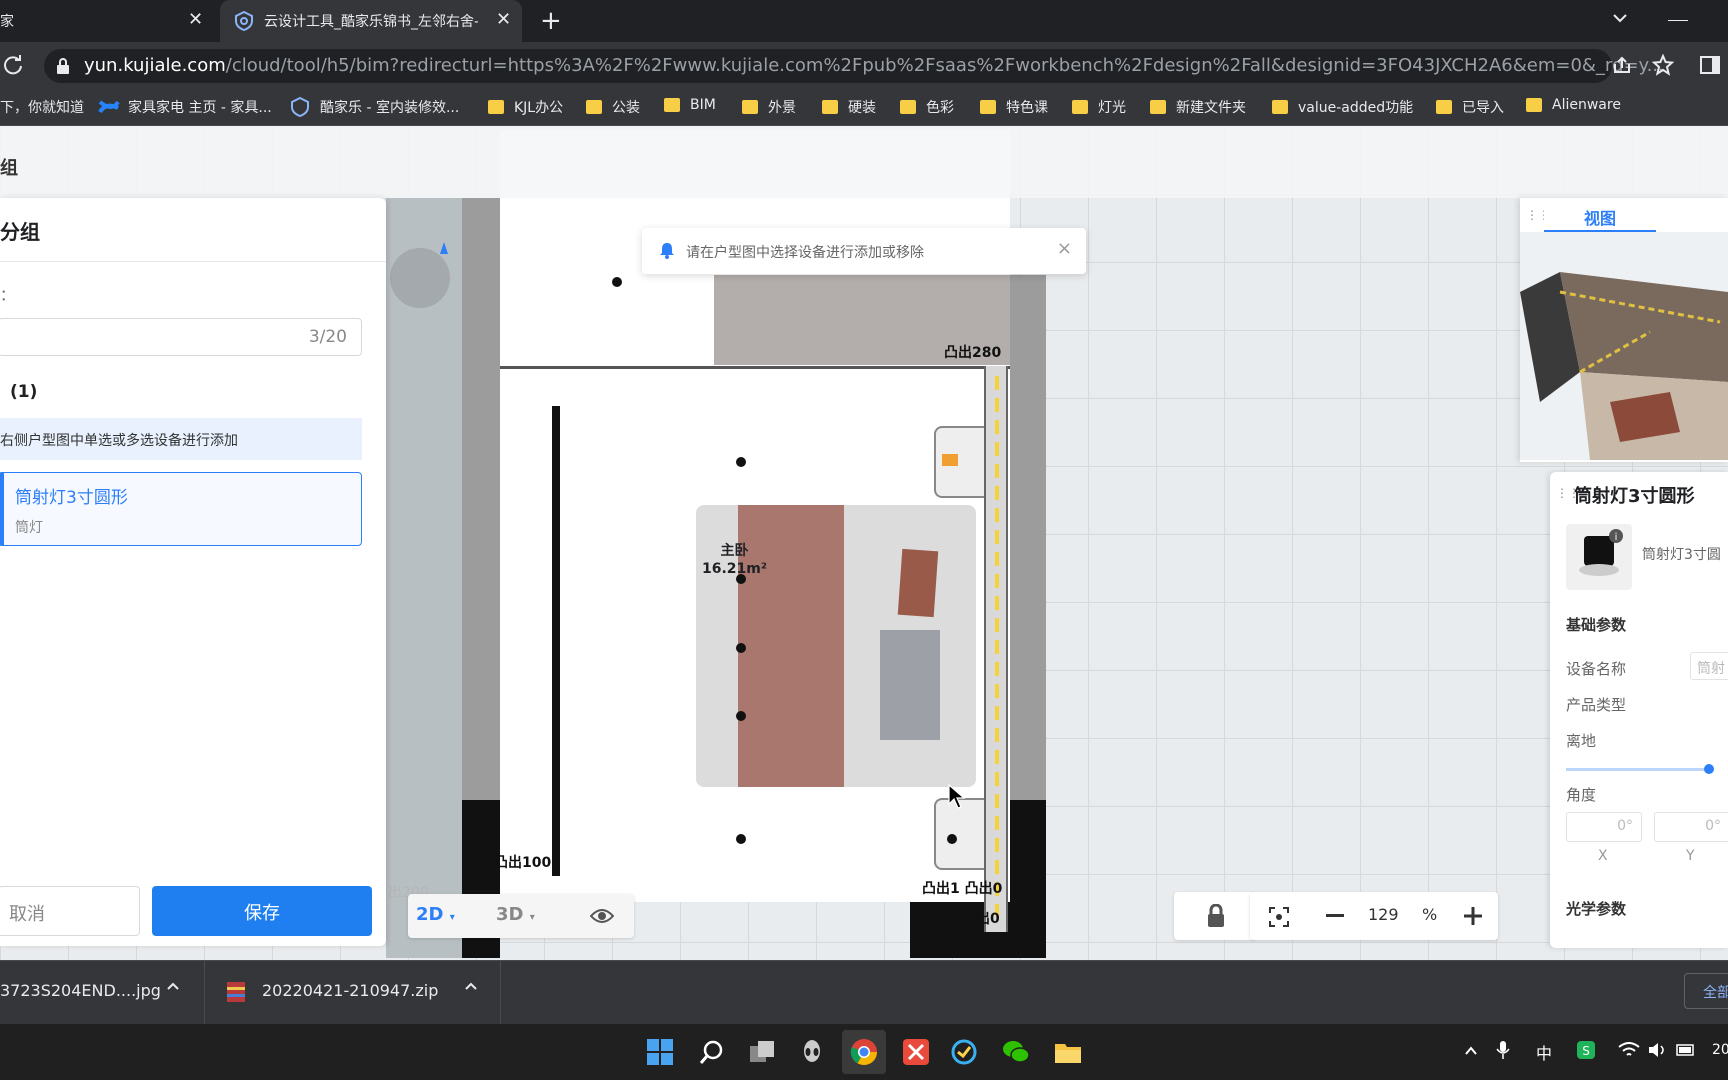  I want to click on view-preview-panel: ⋮⋮ 视图, so click(1624, 330).